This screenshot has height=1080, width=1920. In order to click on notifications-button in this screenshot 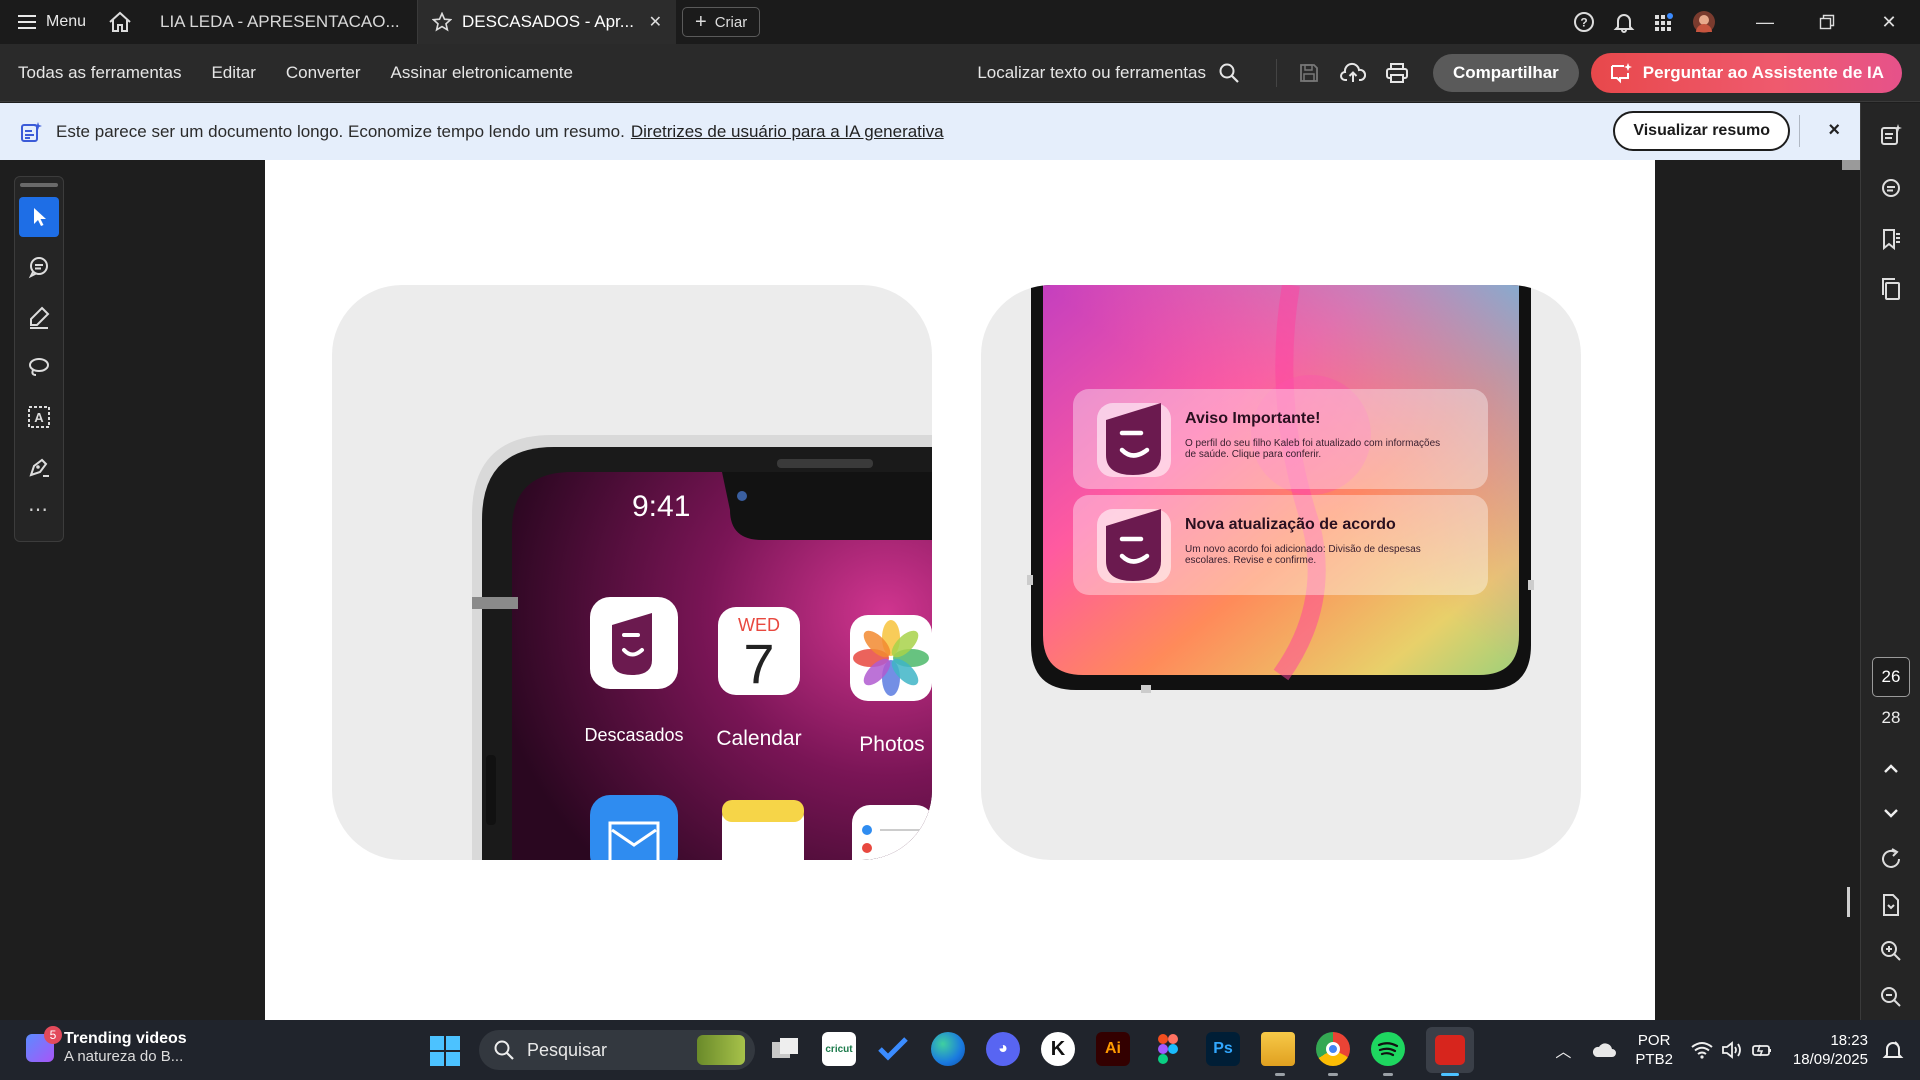, I will do `click(1624, 22)`.